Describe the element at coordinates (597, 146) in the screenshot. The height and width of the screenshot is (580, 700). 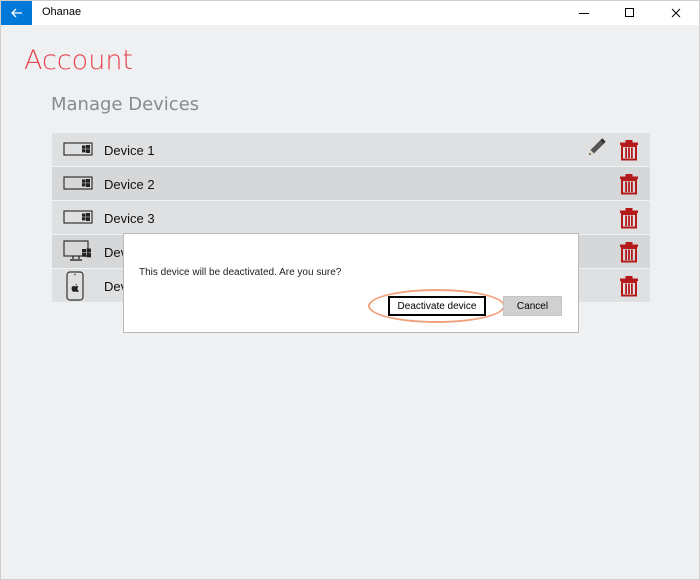
I see `pencil-icon` at that location.